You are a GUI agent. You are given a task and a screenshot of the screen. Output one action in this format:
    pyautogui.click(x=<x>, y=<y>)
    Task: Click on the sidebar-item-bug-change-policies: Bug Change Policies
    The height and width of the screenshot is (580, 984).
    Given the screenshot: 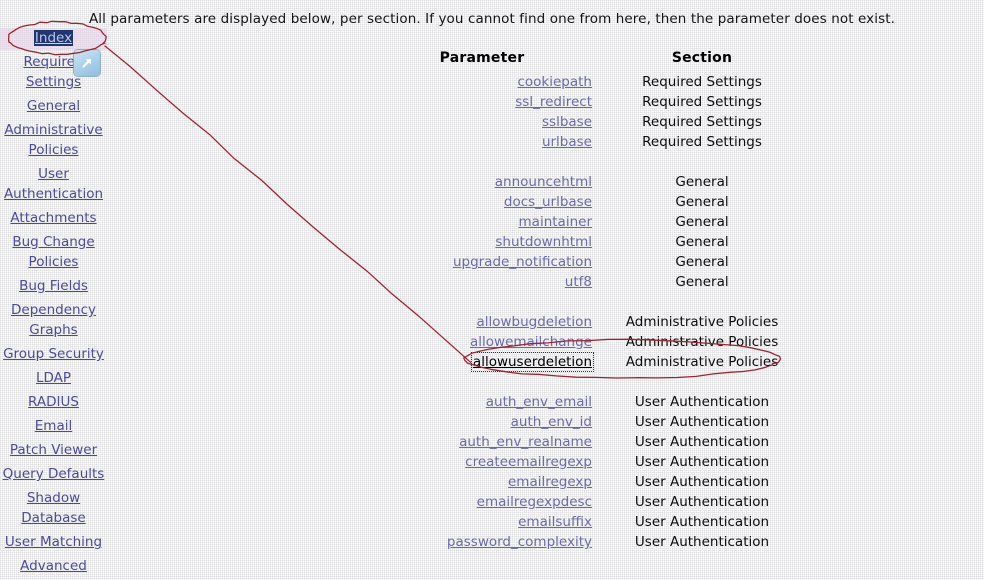 What is the action you would take?
    pyautogui.click(x=53, y=252)
    